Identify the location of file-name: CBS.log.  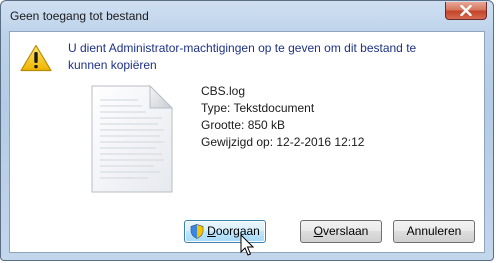
(223, 91).